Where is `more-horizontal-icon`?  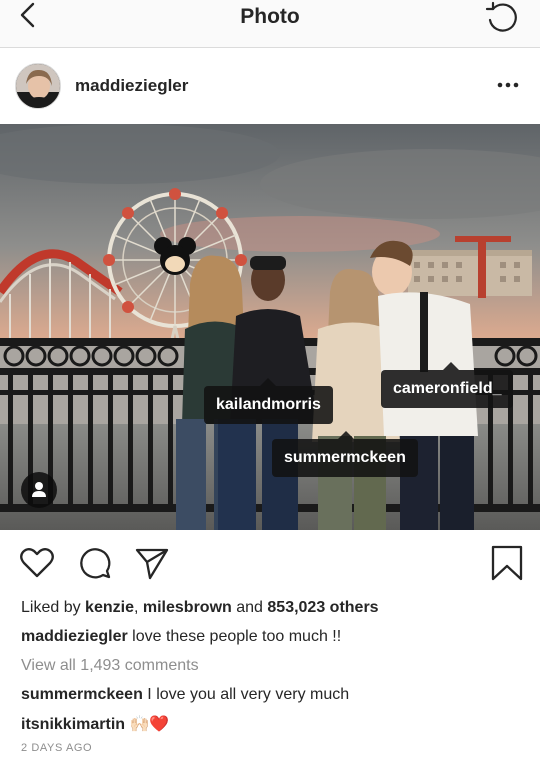
more-horizontal-icon is located at coordinates (508, 85).